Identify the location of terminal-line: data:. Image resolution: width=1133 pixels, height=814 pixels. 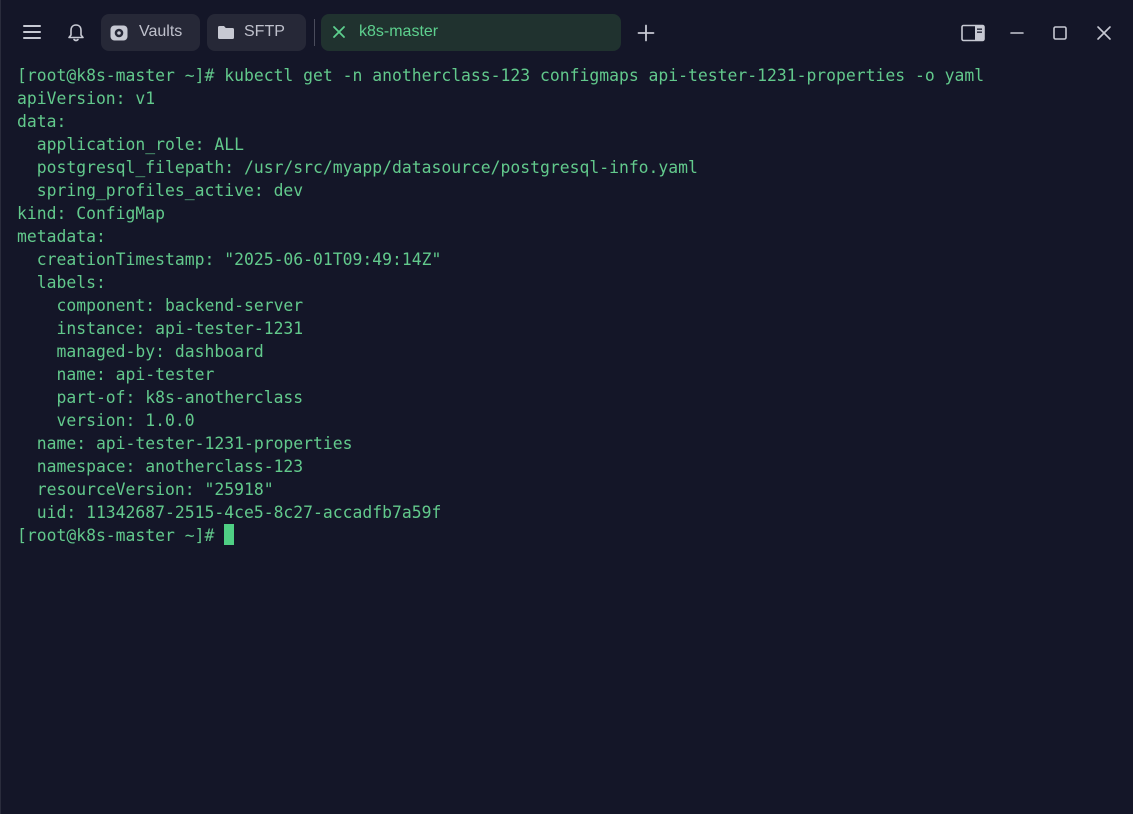
(42, 121).